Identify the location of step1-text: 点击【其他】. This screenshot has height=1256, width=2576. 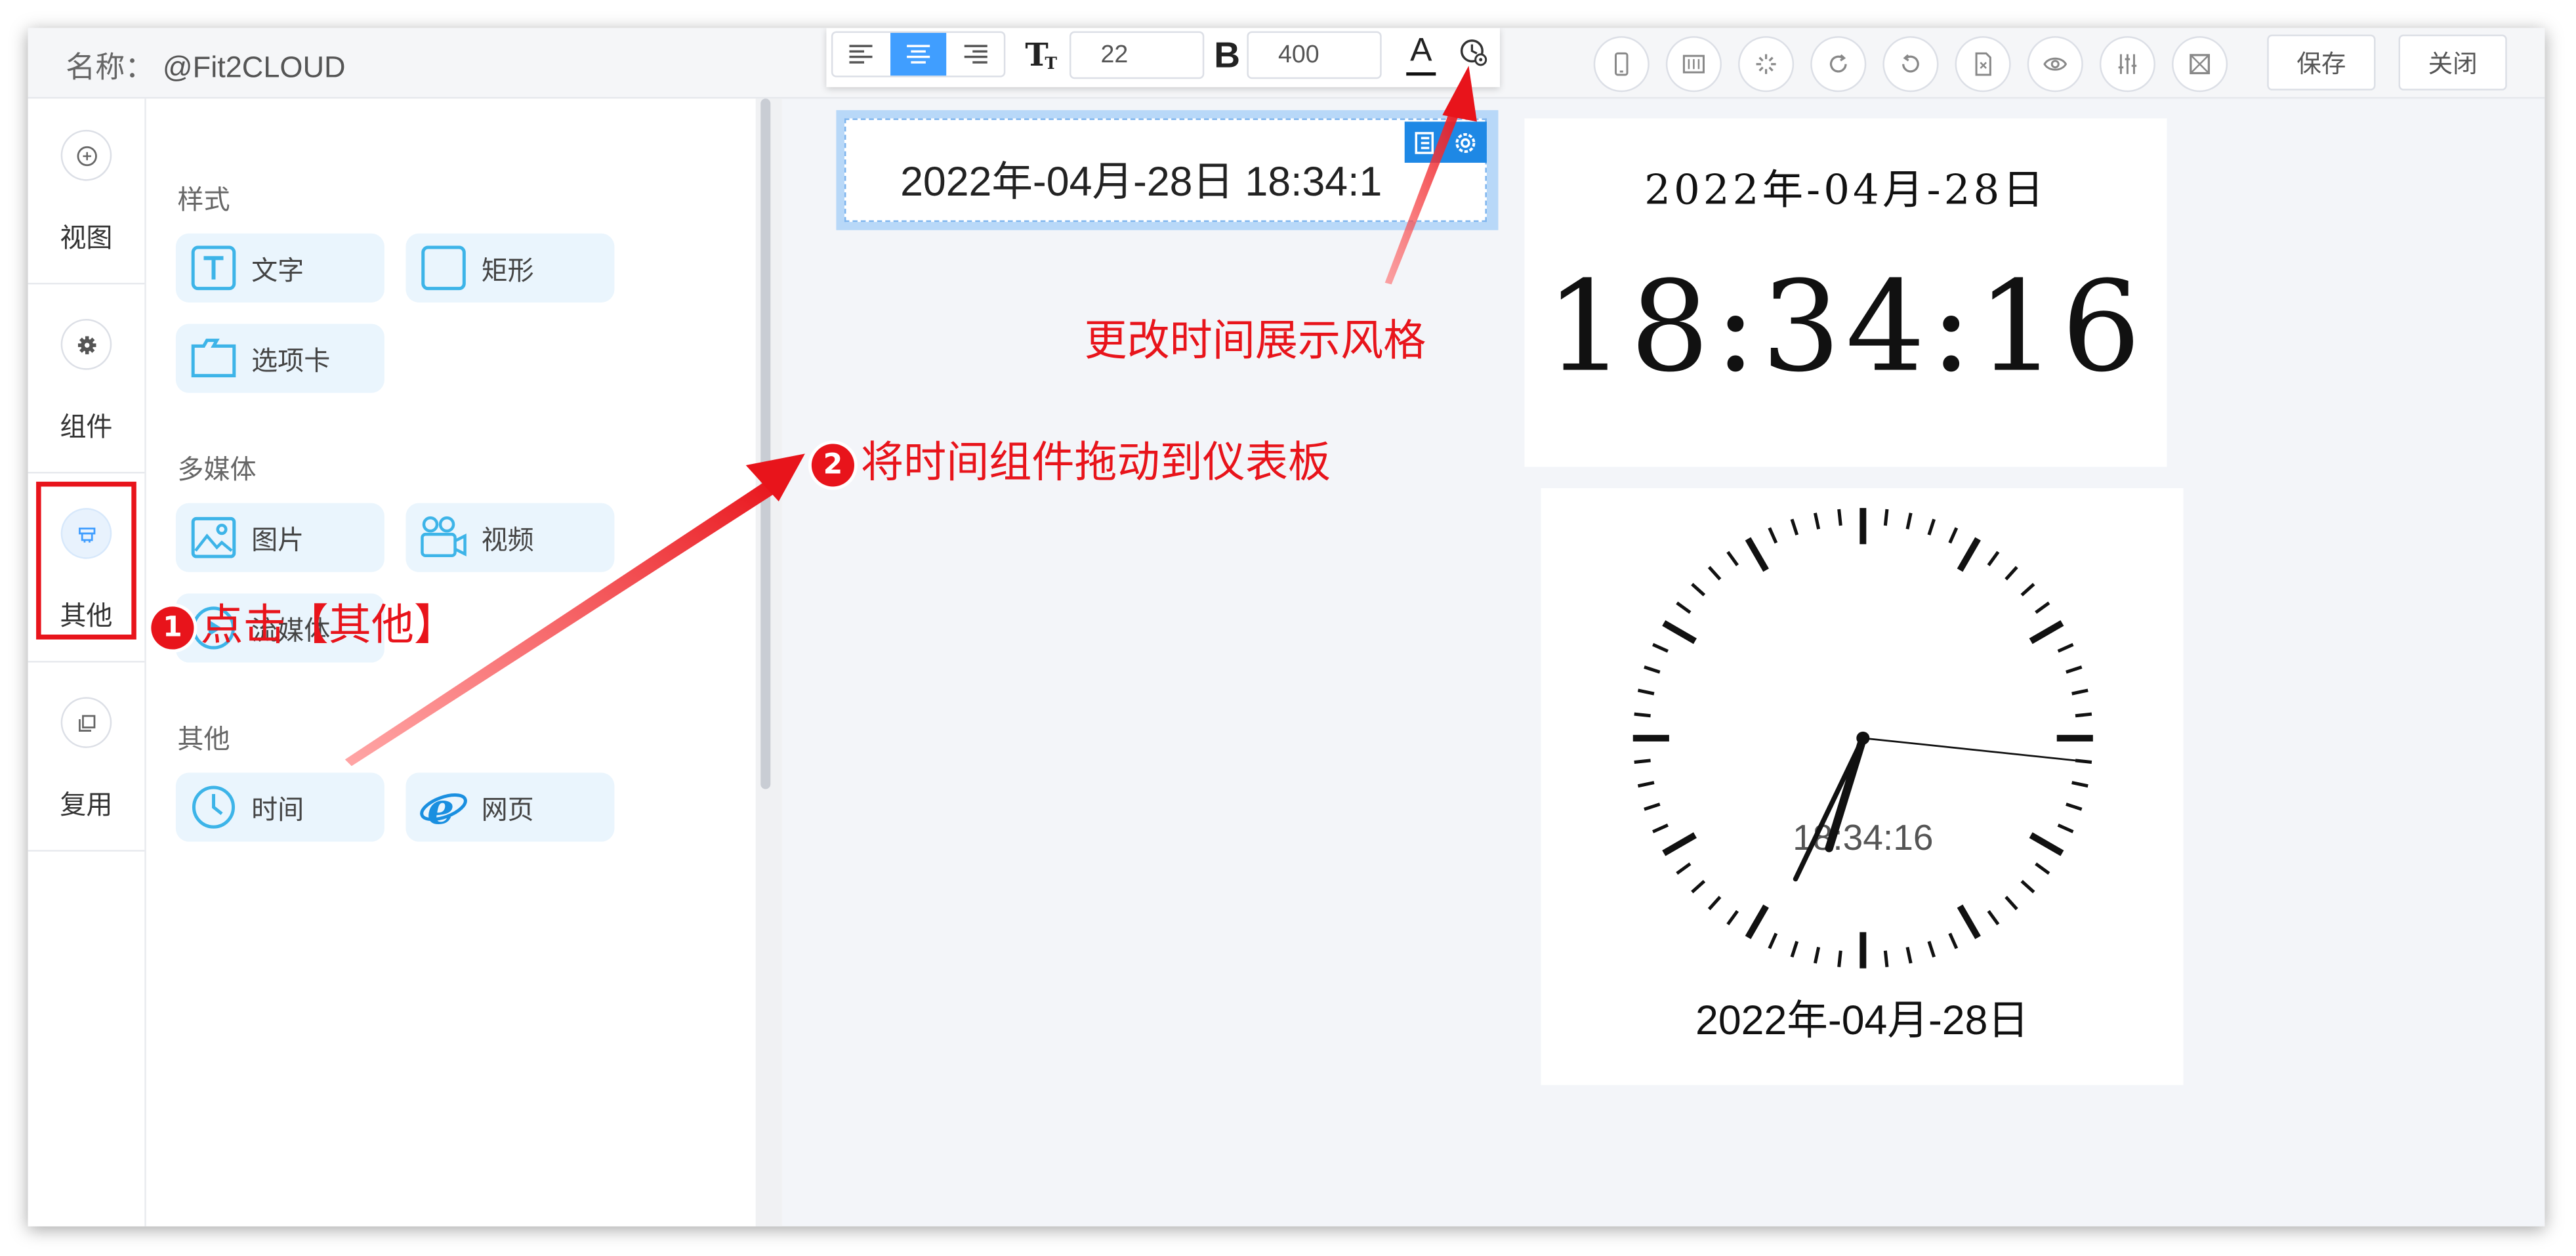
(329, 626).